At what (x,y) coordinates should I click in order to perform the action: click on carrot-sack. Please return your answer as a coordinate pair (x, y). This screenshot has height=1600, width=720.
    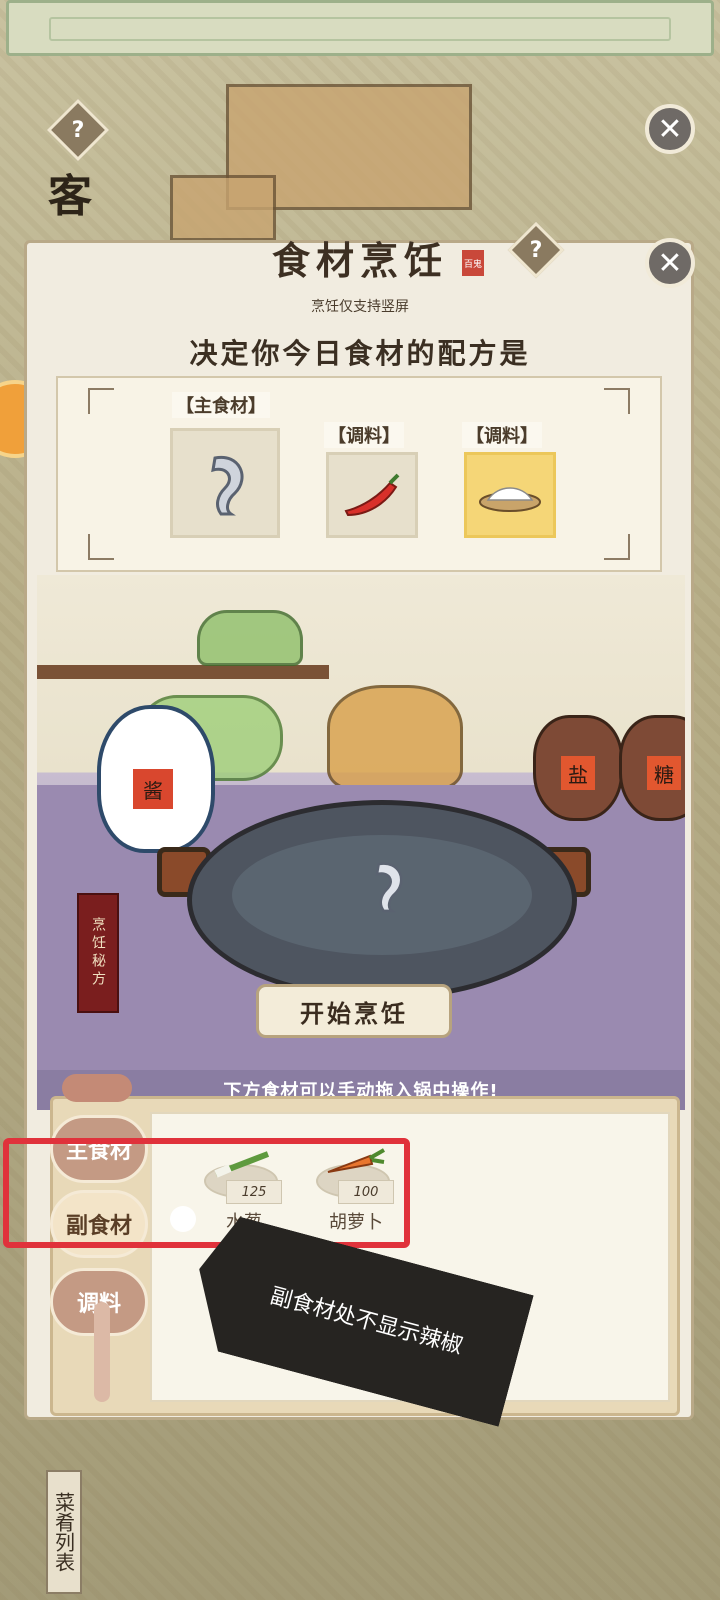
    Looking at the image, I should click on (395, 738).